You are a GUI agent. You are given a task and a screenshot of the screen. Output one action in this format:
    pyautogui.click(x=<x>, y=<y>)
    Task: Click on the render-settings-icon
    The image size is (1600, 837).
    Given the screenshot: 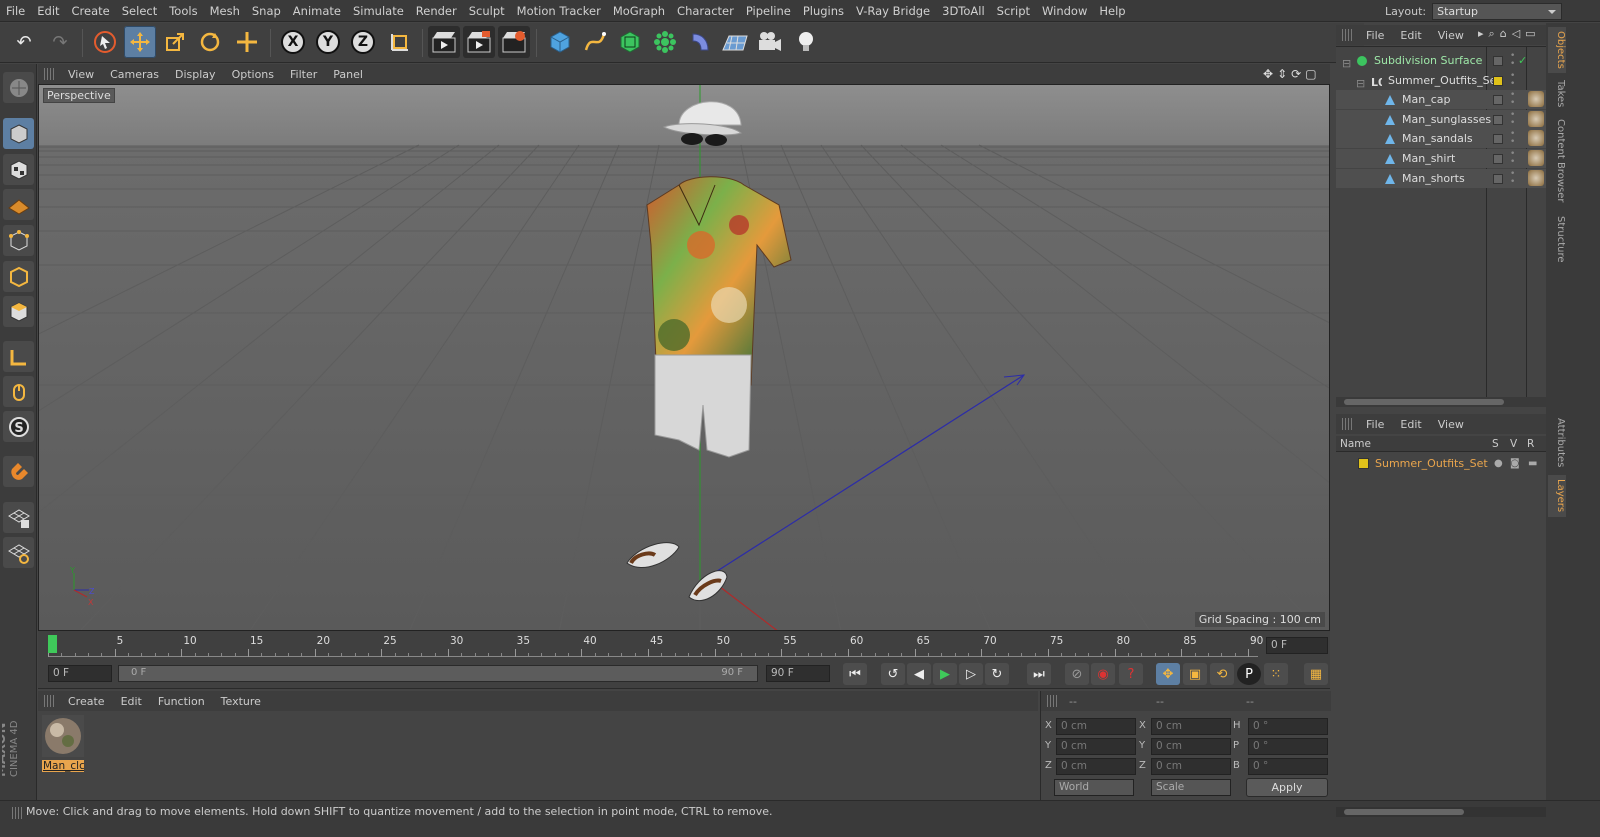 What is the action you would take?
    pyautogui.click(x=514, y=42)
    